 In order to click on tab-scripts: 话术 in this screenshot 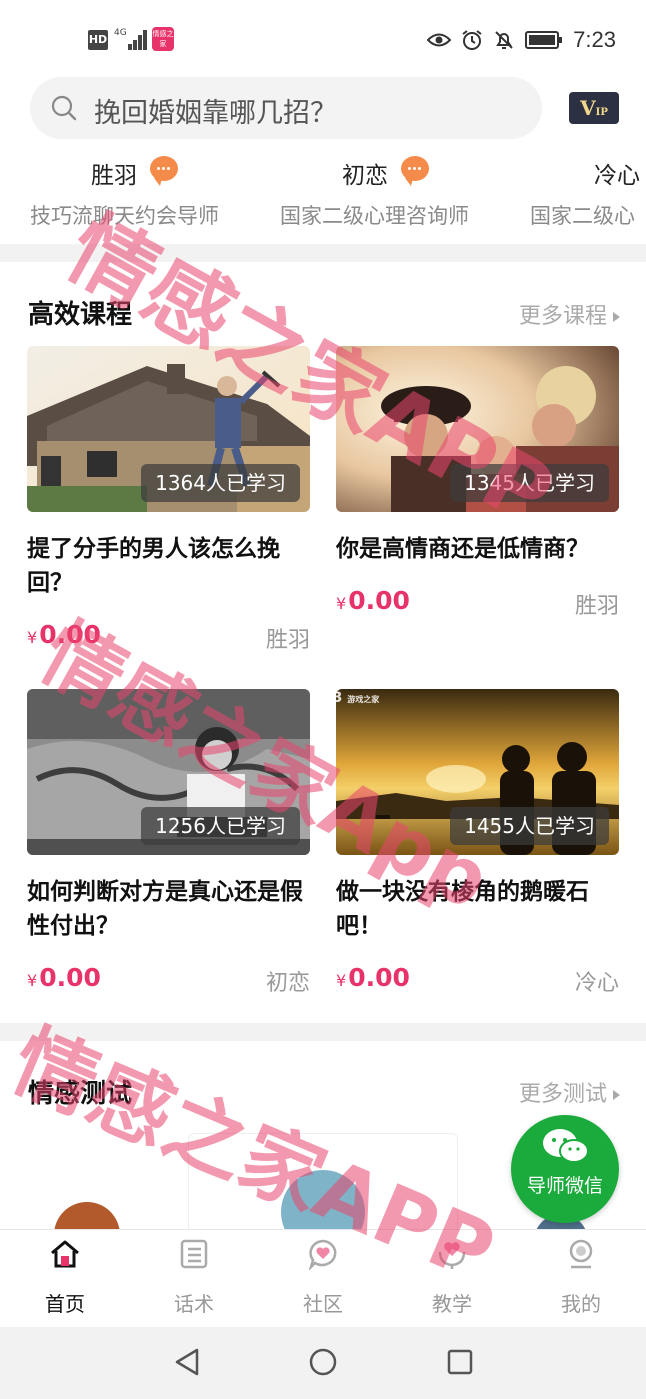, I will do `click(194, 1279)`.